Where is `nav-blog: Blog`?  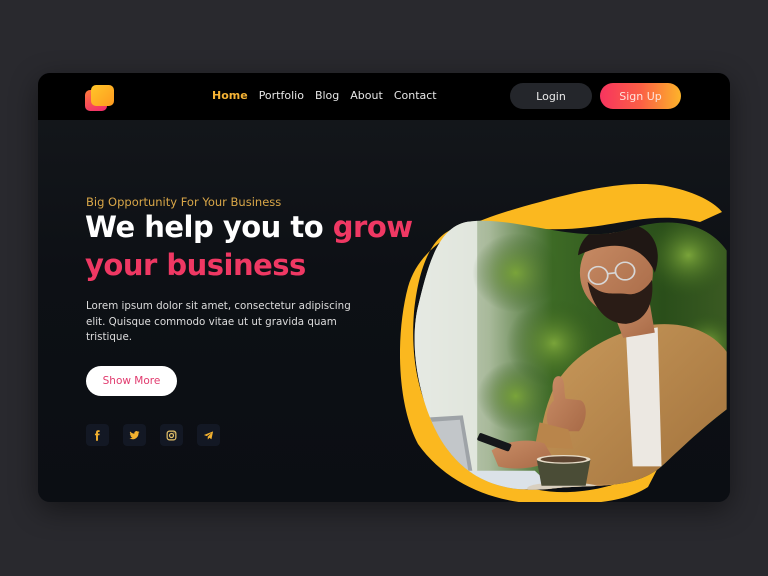
nav-blog: Blog is located at coordinates (327, 95).